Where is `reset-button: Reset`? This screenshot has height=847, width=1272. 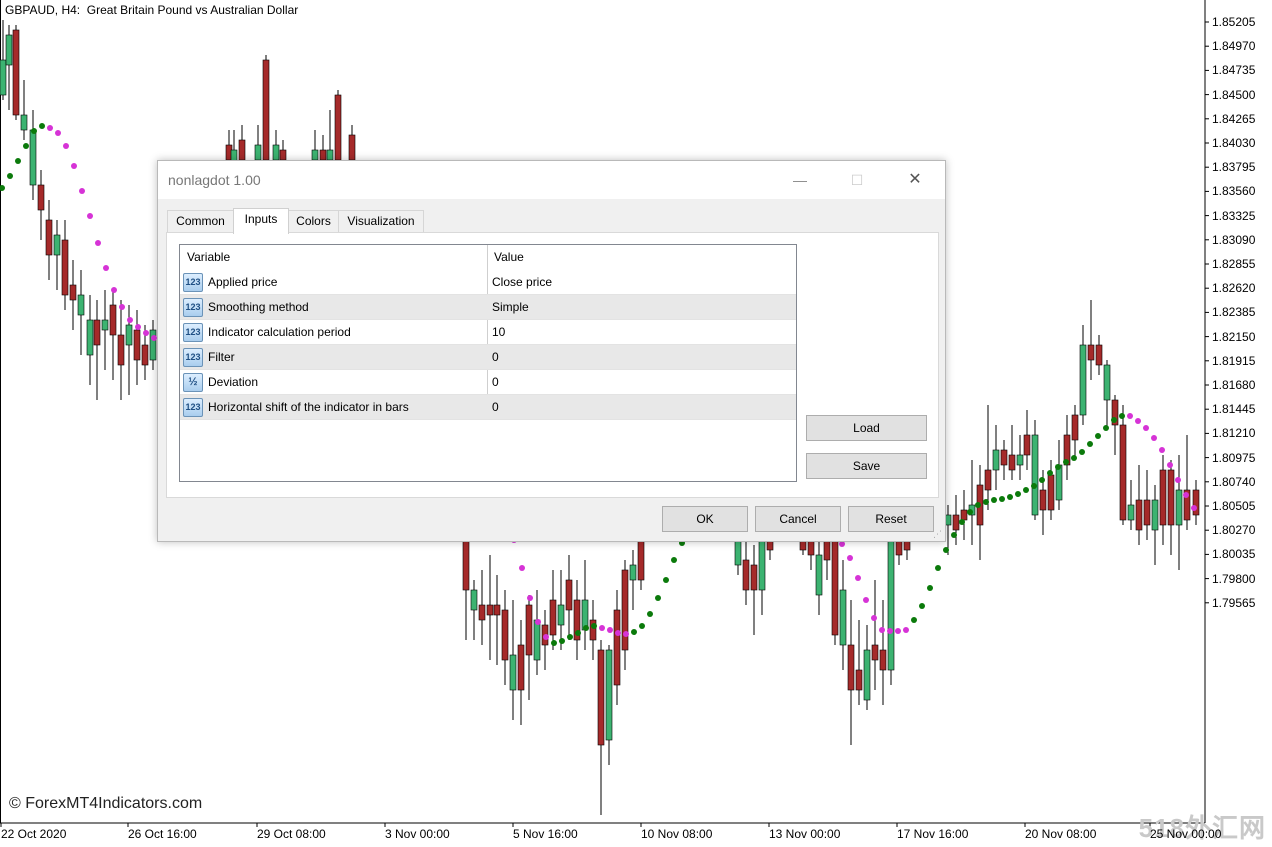 reset-button: Reset is located at coordinates (891, 519).